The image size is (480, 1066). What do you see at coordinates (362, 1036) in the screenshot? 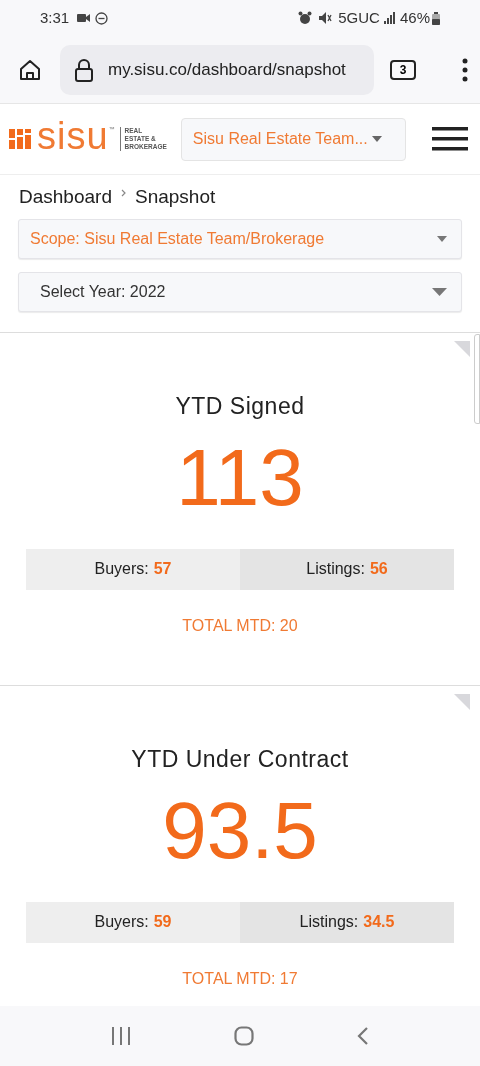
I see `back-icon` at bounding box center [362, 1036].